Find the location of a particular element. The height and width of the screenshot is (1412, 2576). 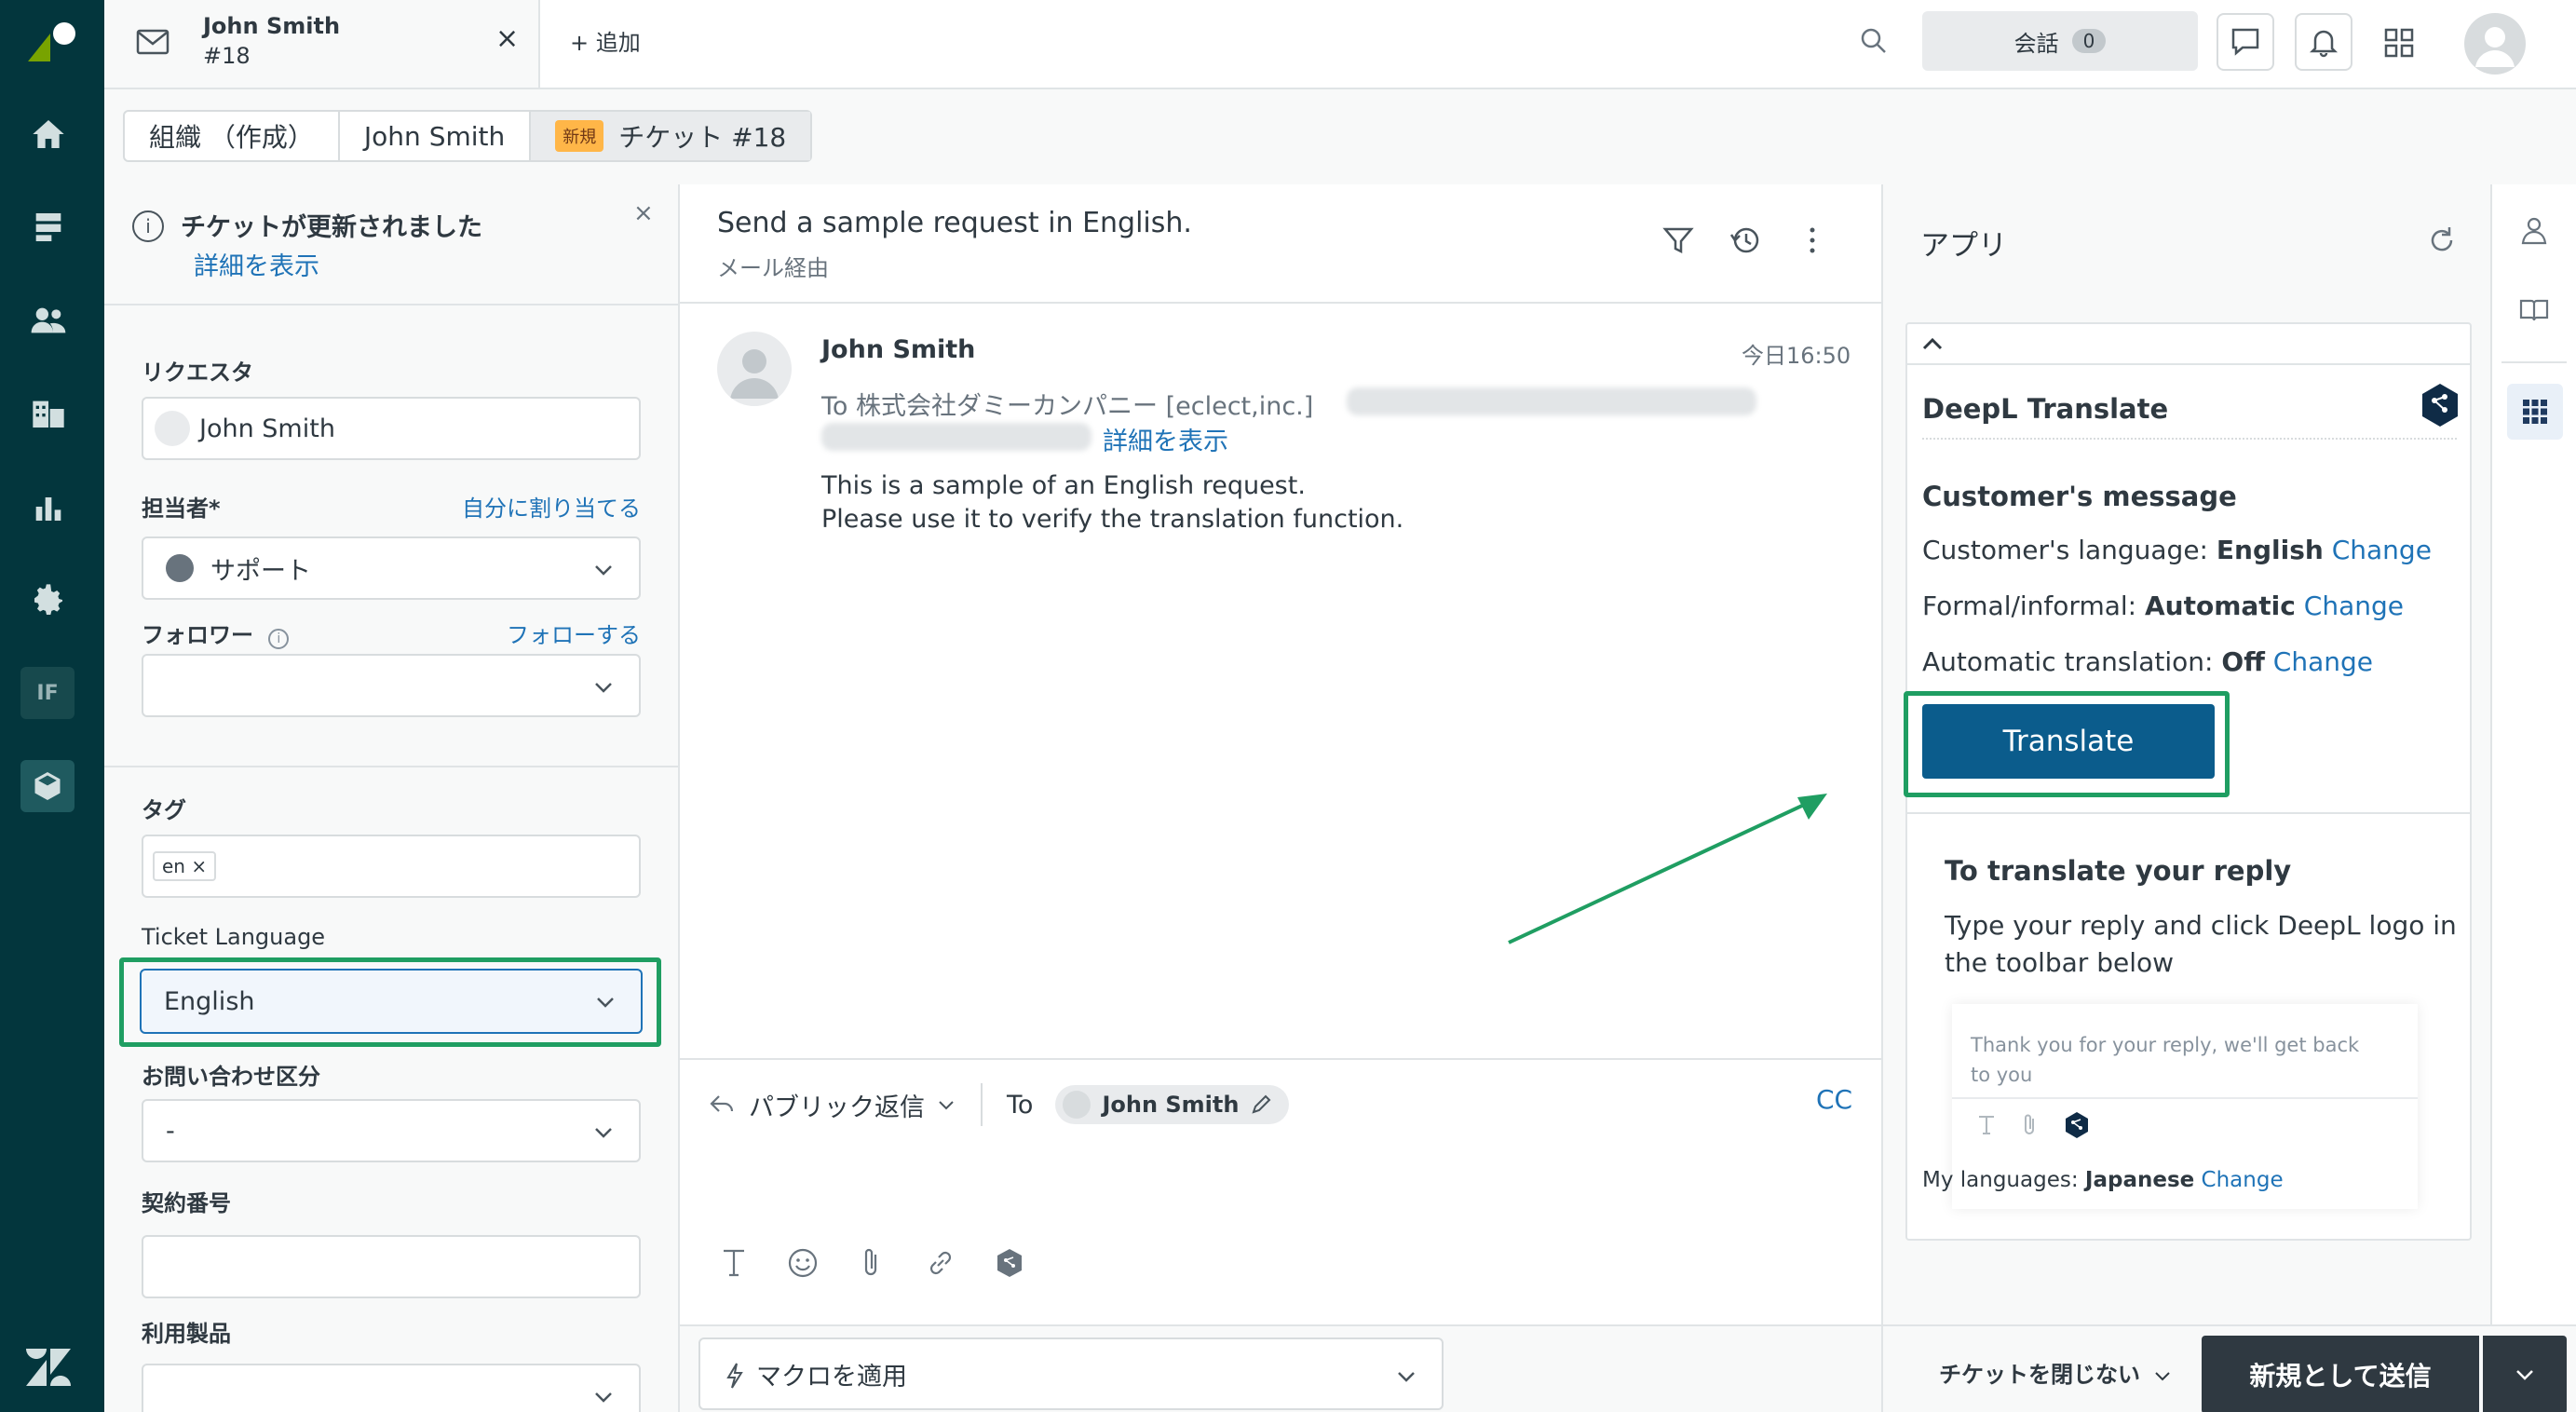

apply-macro-dropdown: マクロを適用 is located at coordinates (1071, 1373).